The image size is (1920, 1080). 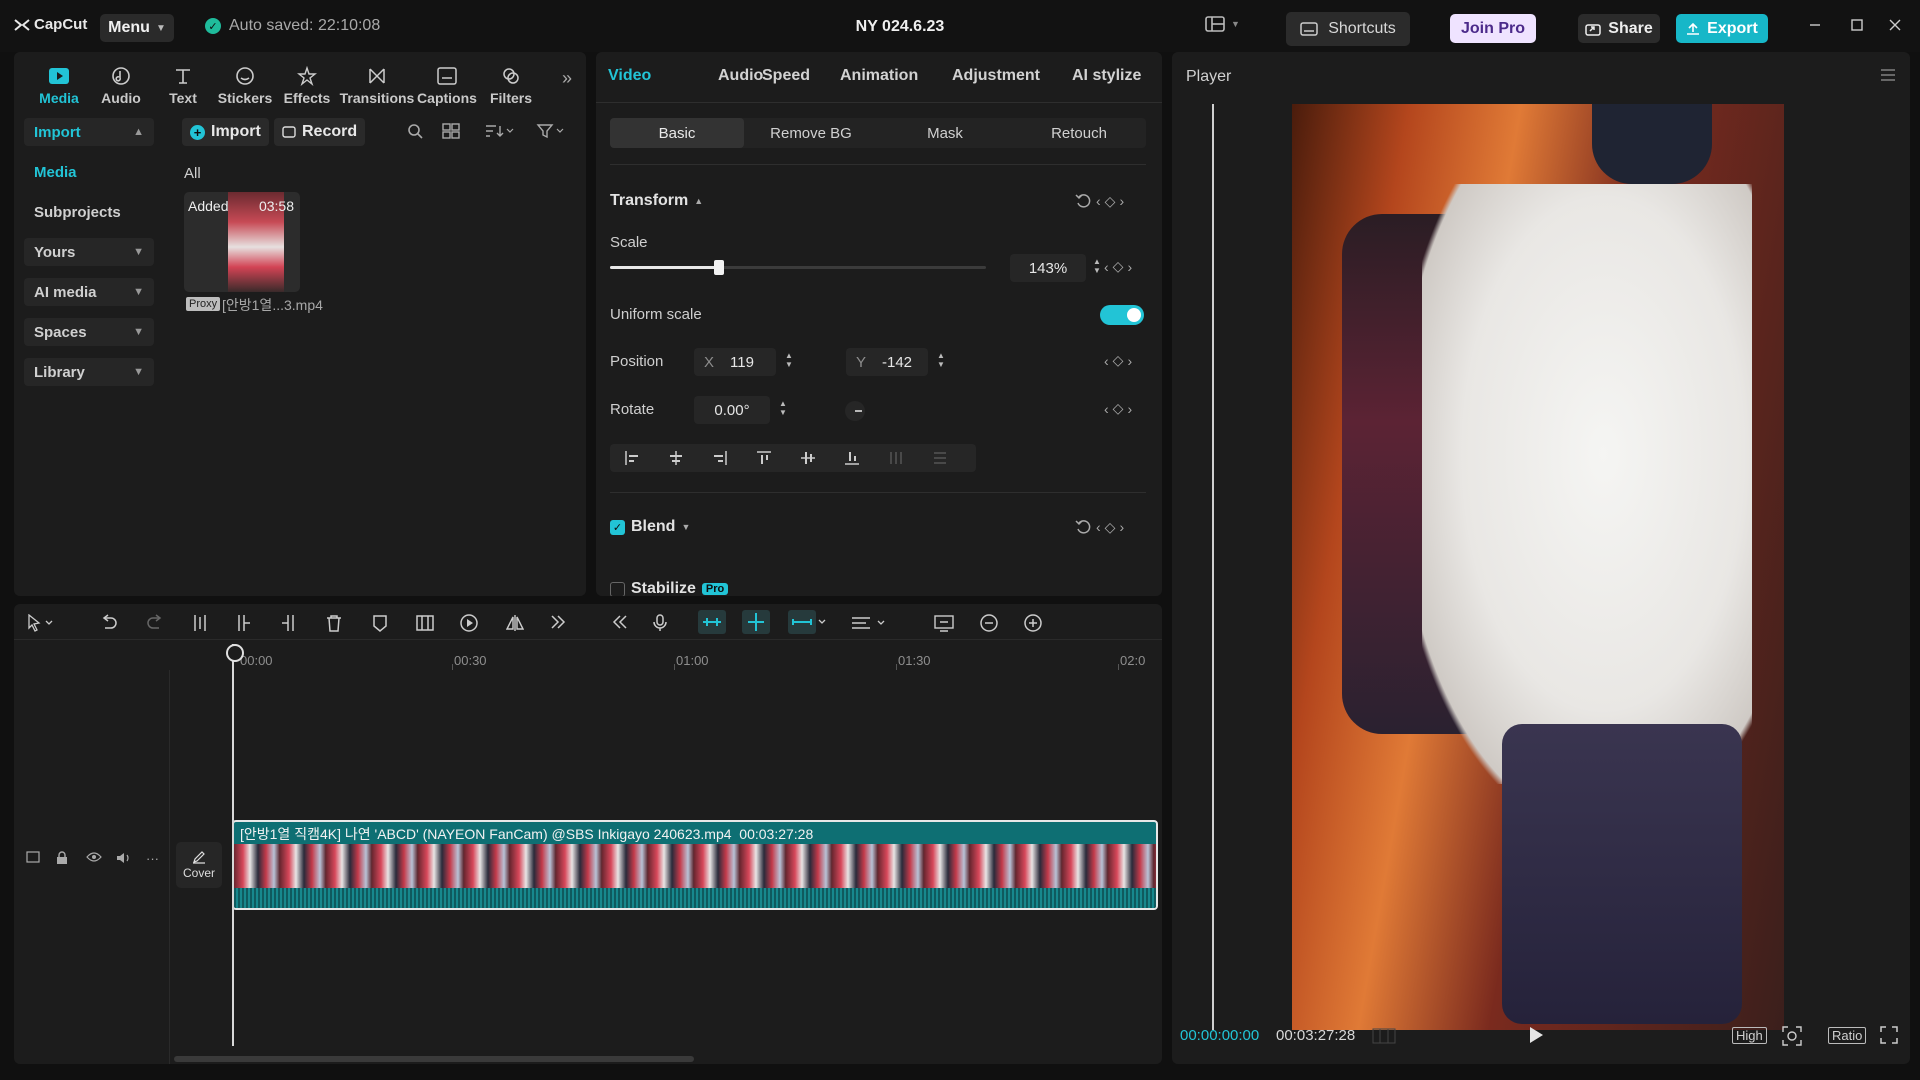 What do you see at coordinates (811, 133) in the screenshot?
I see `subtab-remove-bg: Remove BG` at bounding box center [811, 133].